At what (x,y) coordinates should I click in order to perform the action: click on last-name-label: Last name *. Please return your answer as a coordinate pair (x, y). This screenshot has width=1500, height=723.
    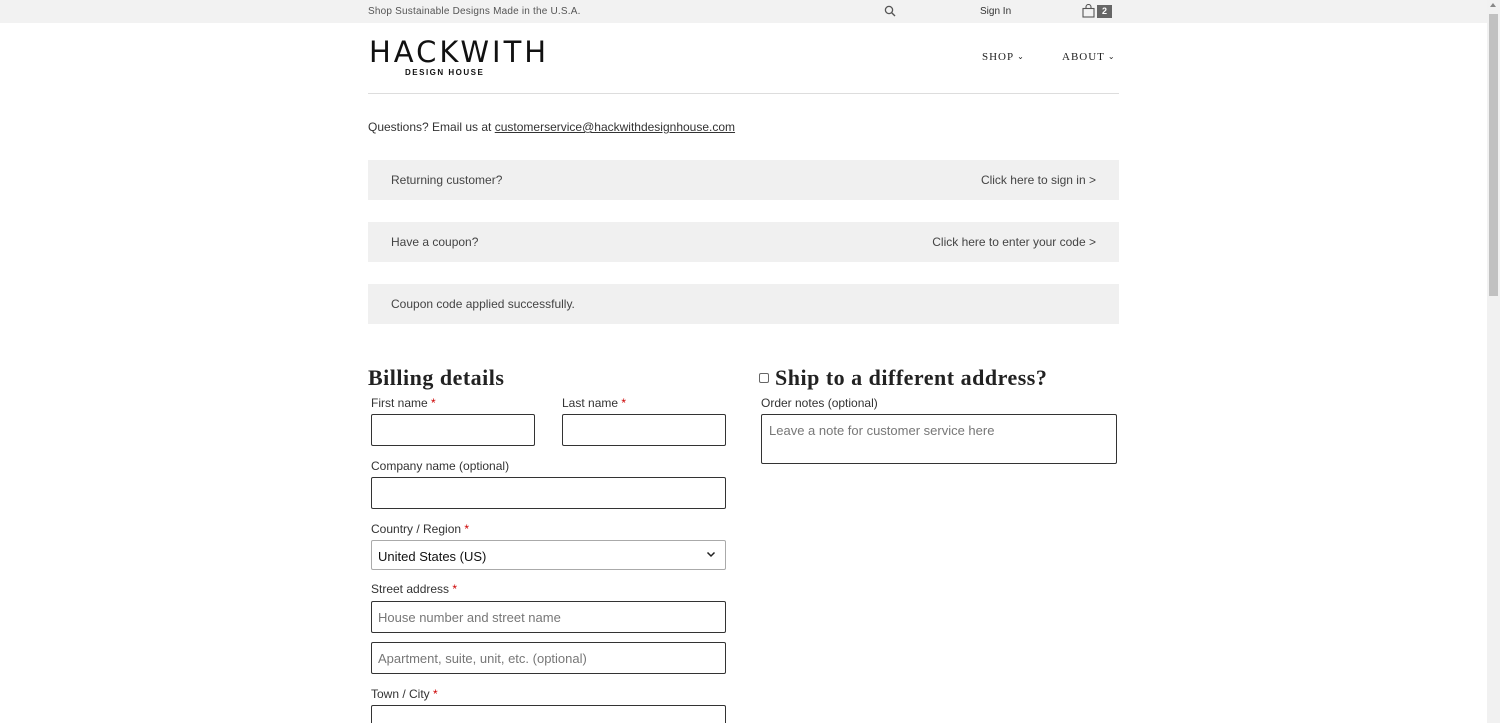
    Looking at the image, I should click on (594, 403).